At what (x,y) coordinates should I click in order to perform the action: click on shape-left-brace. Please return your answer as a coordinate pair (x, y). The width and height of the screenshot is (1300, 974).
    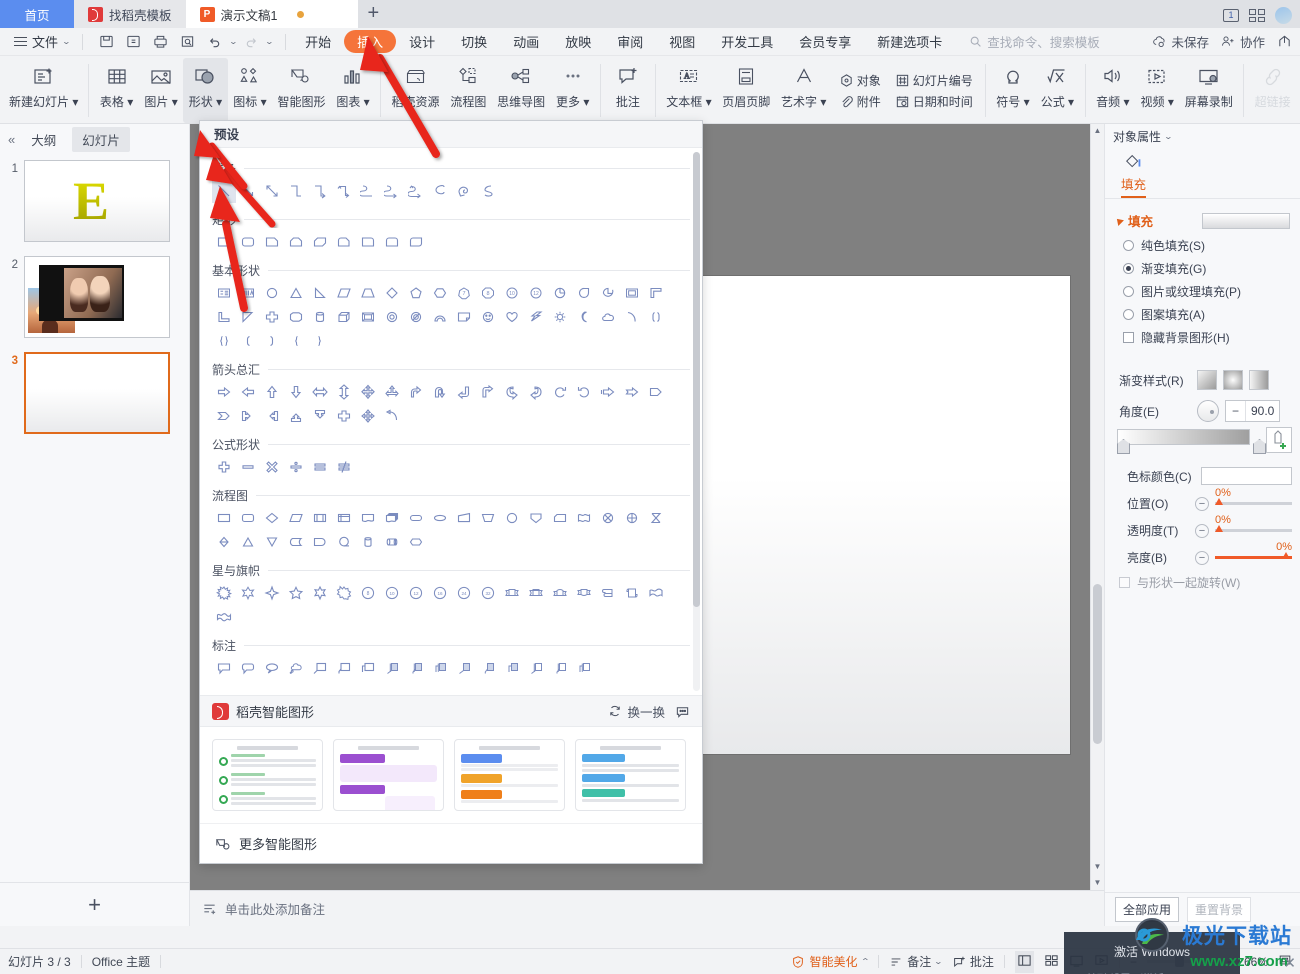
    Looking at the image, I should click on (296, 341).